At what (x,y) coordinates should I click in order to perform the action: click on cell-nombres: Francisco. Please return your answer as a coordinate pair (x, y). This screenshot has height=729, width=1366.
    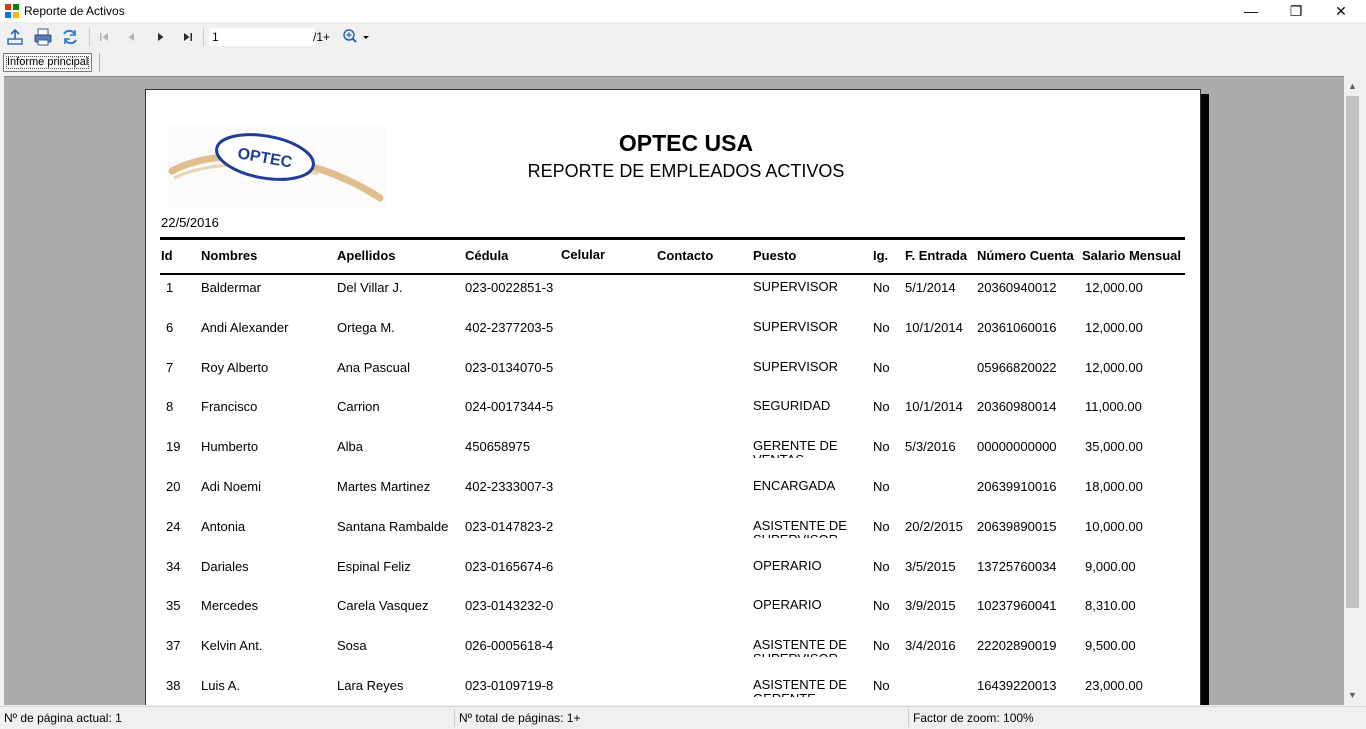
    Looking at the image, I should click on (229, 406).